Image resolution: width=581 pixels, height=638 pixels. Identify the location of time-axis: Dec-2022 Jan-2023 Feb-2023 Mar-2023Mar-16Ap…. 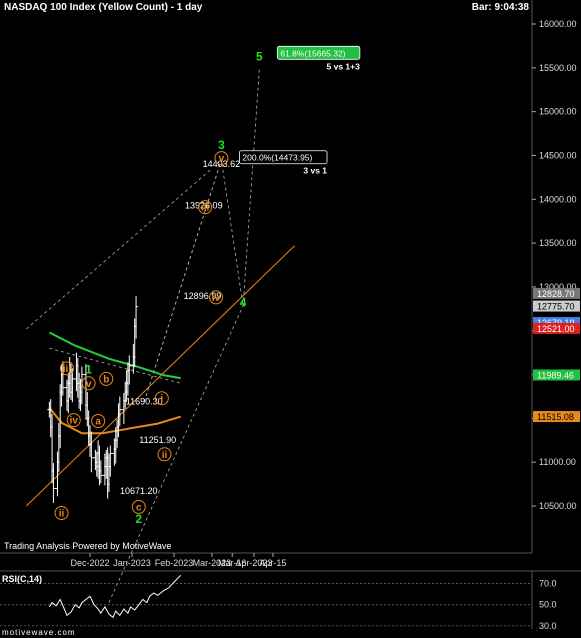
(178, 560).